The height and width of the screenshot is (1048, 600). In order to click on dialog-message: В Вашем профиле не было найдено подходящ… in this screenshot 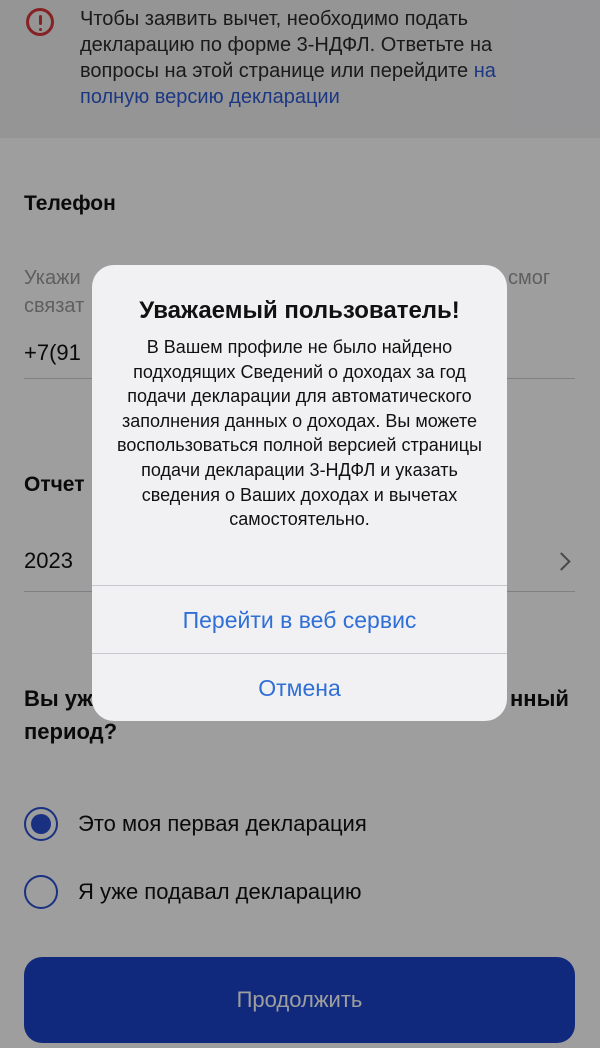, I will do `click(299, 433)`.